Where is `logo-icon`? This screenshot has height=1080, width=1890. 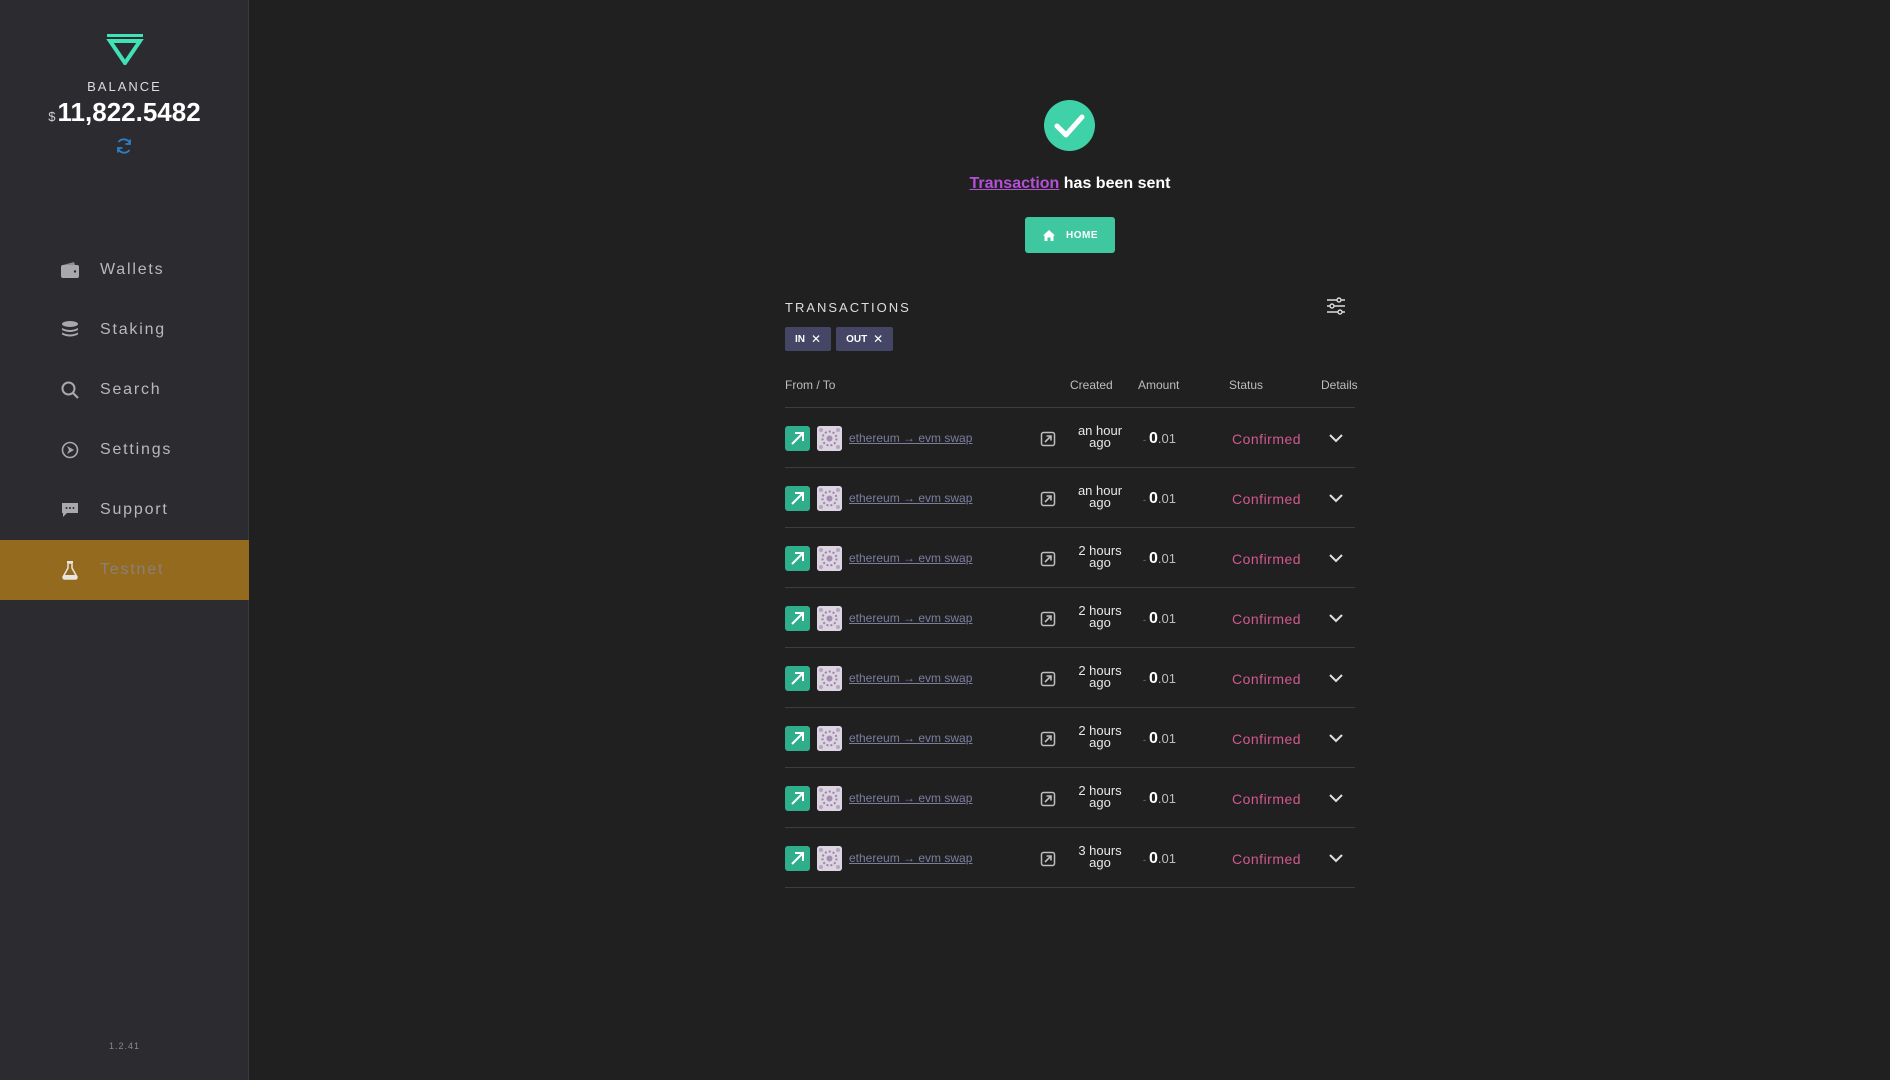 logo-icon is located at coordinates (125, 49).